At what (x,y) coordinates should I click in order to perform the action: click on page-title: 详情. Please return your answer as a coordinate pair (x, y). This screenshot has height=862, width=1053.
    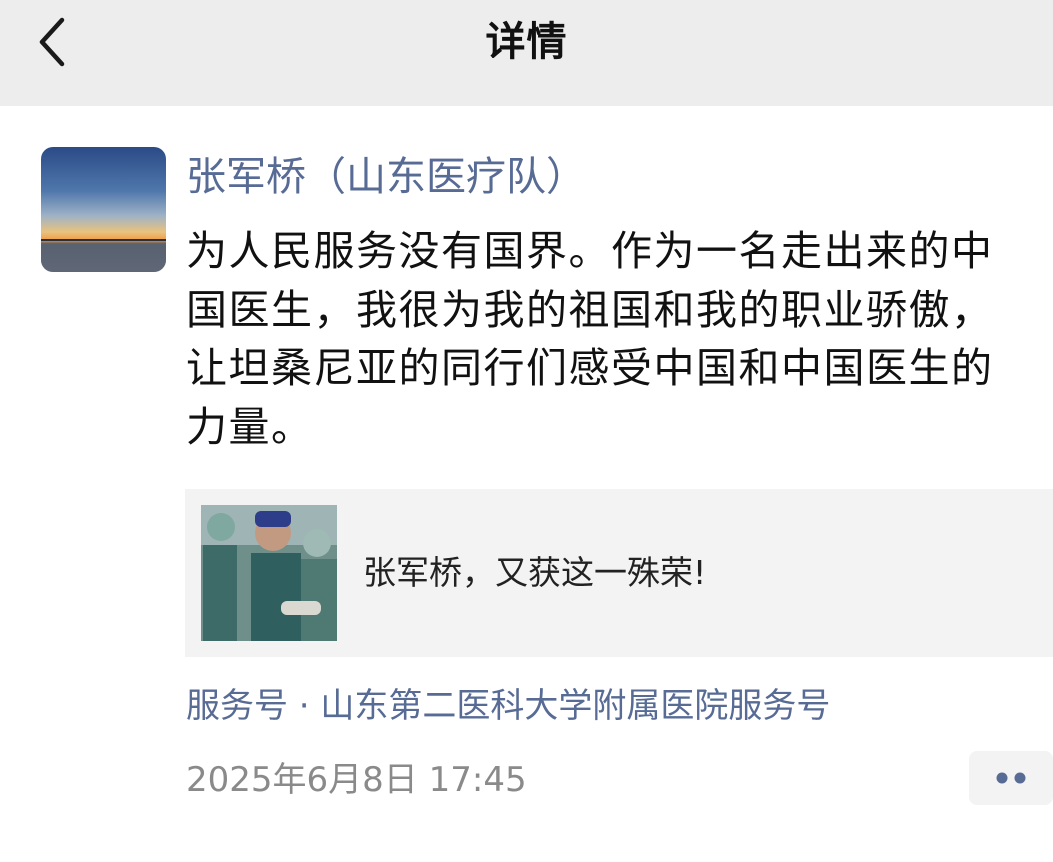
    Looking at the image, I should click on (526, 42).